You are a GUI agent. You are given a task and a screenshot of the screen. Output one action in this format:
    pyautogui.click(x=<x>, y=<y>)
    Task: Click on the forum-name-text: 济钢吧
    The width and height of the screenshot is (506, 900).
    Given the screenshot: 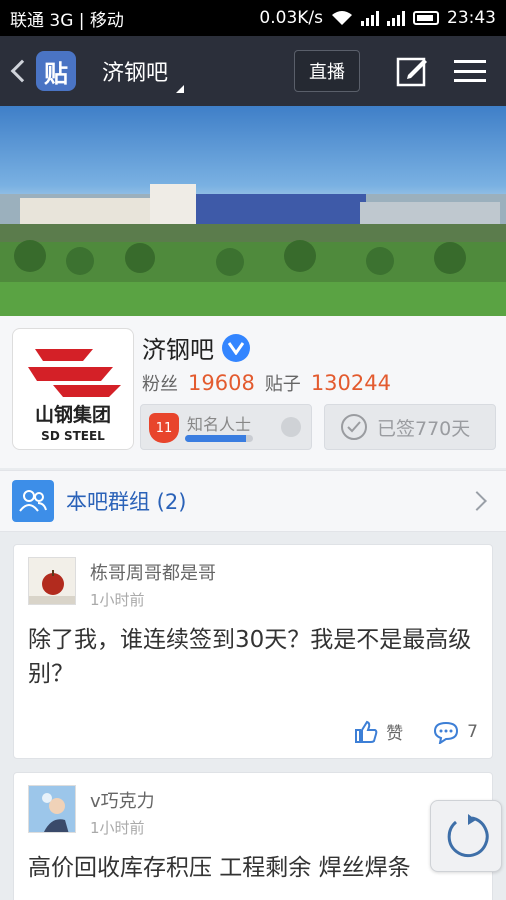 What is the action you would take?
    pyautogui.click(x=178, y=350)
    